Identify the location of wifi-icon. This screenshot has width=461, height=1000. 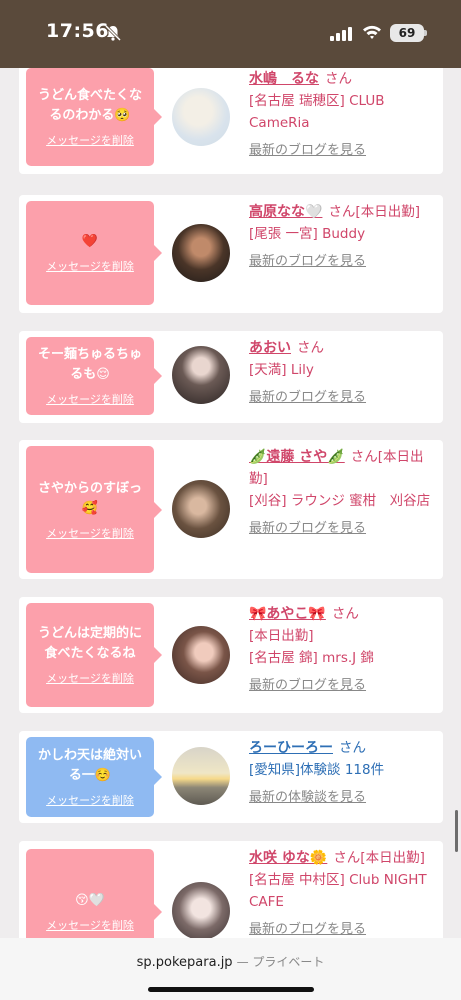
(372, 32).